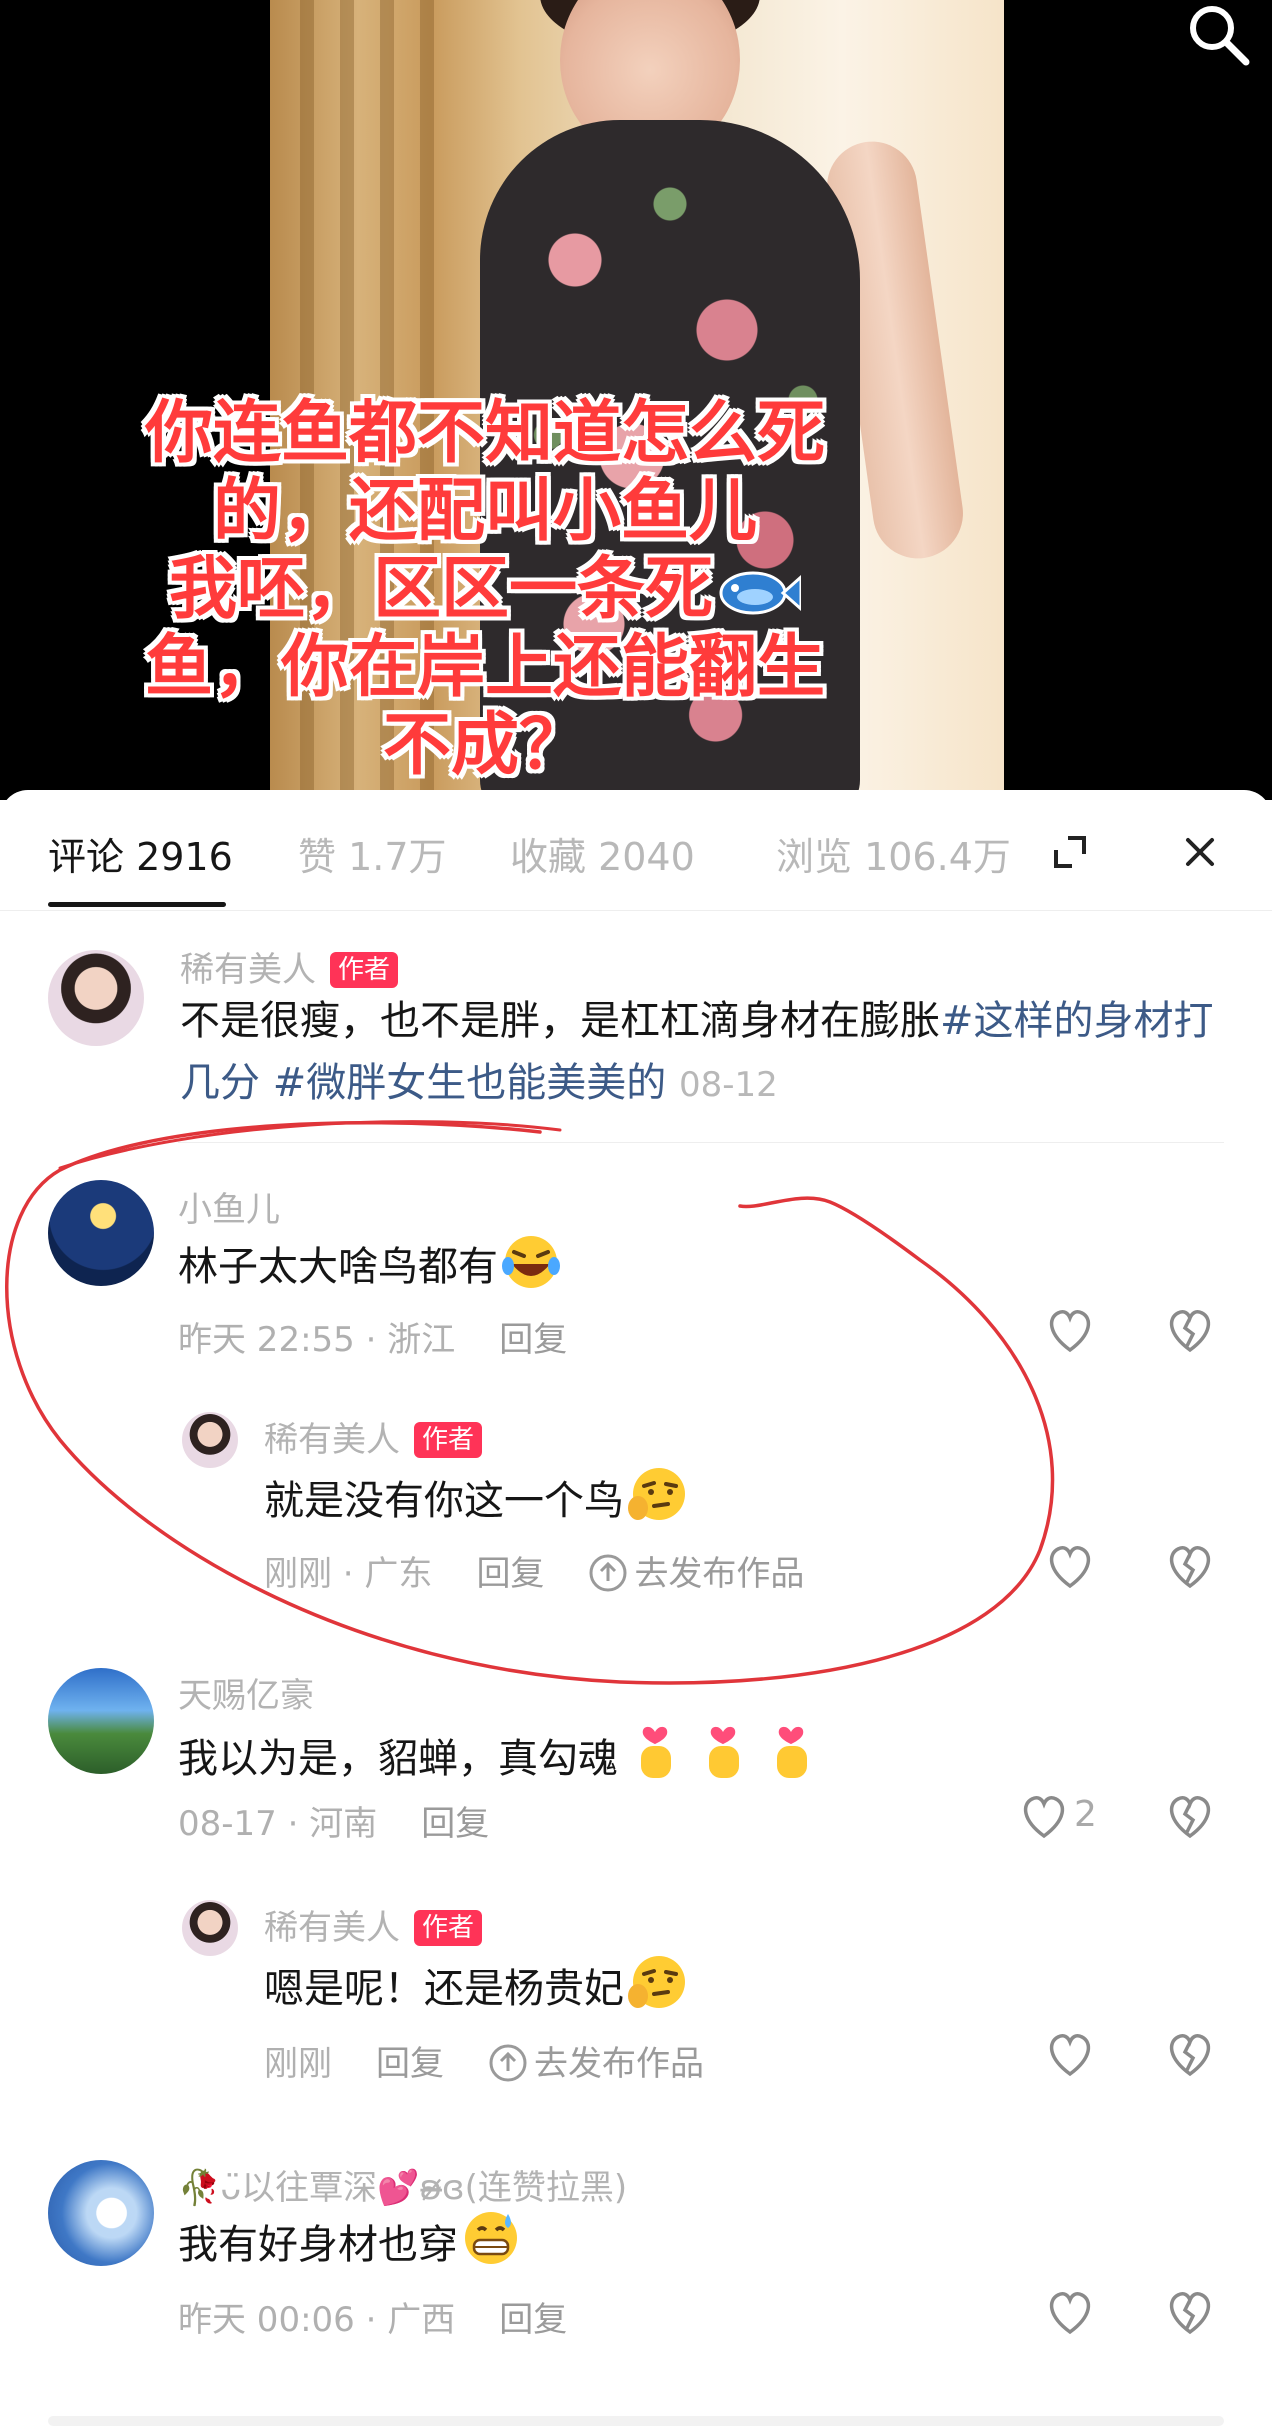  I want to click on close-icon, so click(1200, 852).